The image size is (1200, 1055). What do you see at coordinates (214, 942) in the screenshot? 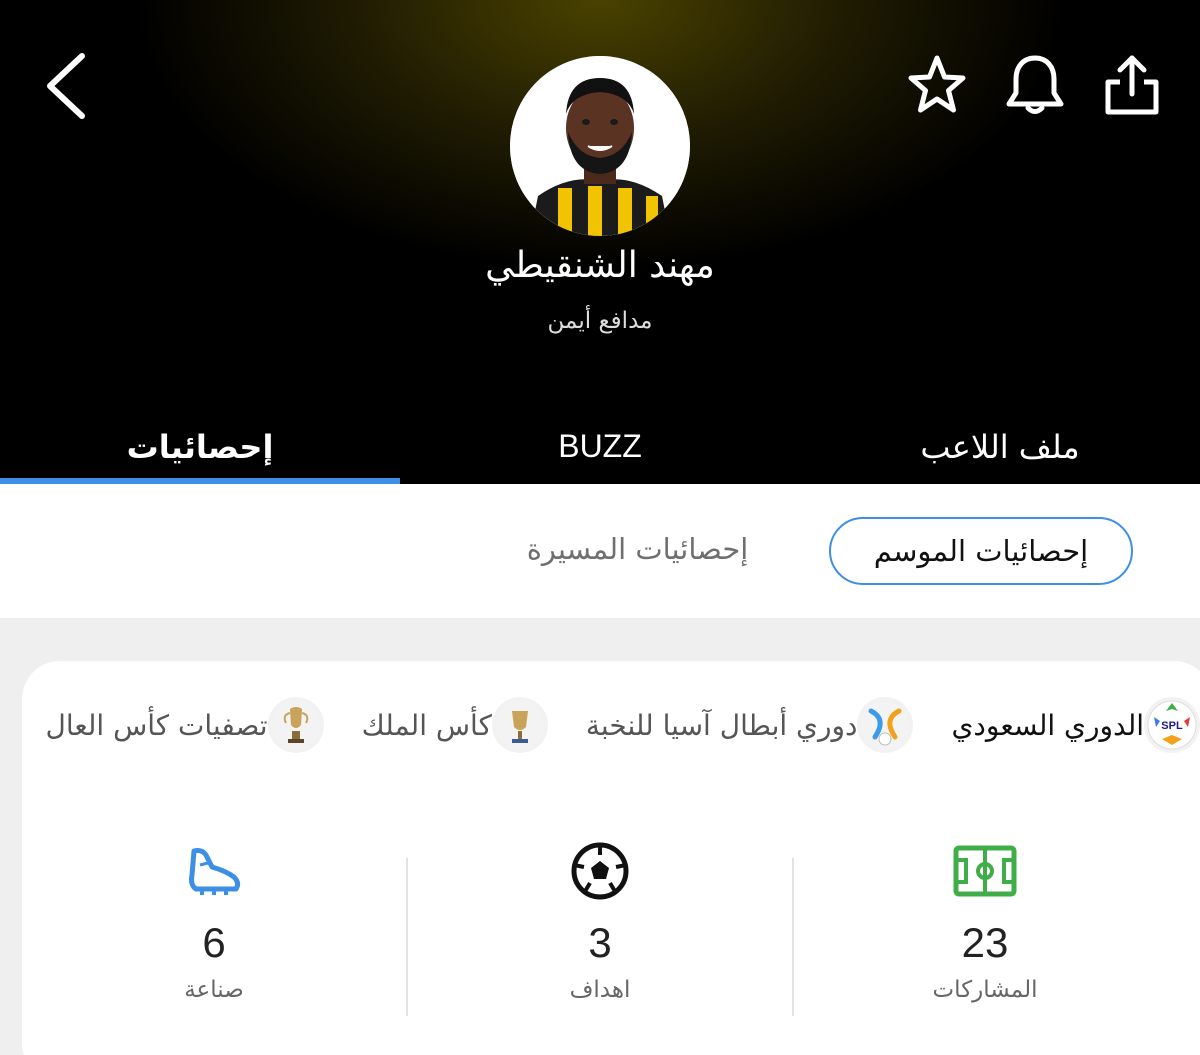
I see `stat-value: 6` at bounding box center [214, 942].